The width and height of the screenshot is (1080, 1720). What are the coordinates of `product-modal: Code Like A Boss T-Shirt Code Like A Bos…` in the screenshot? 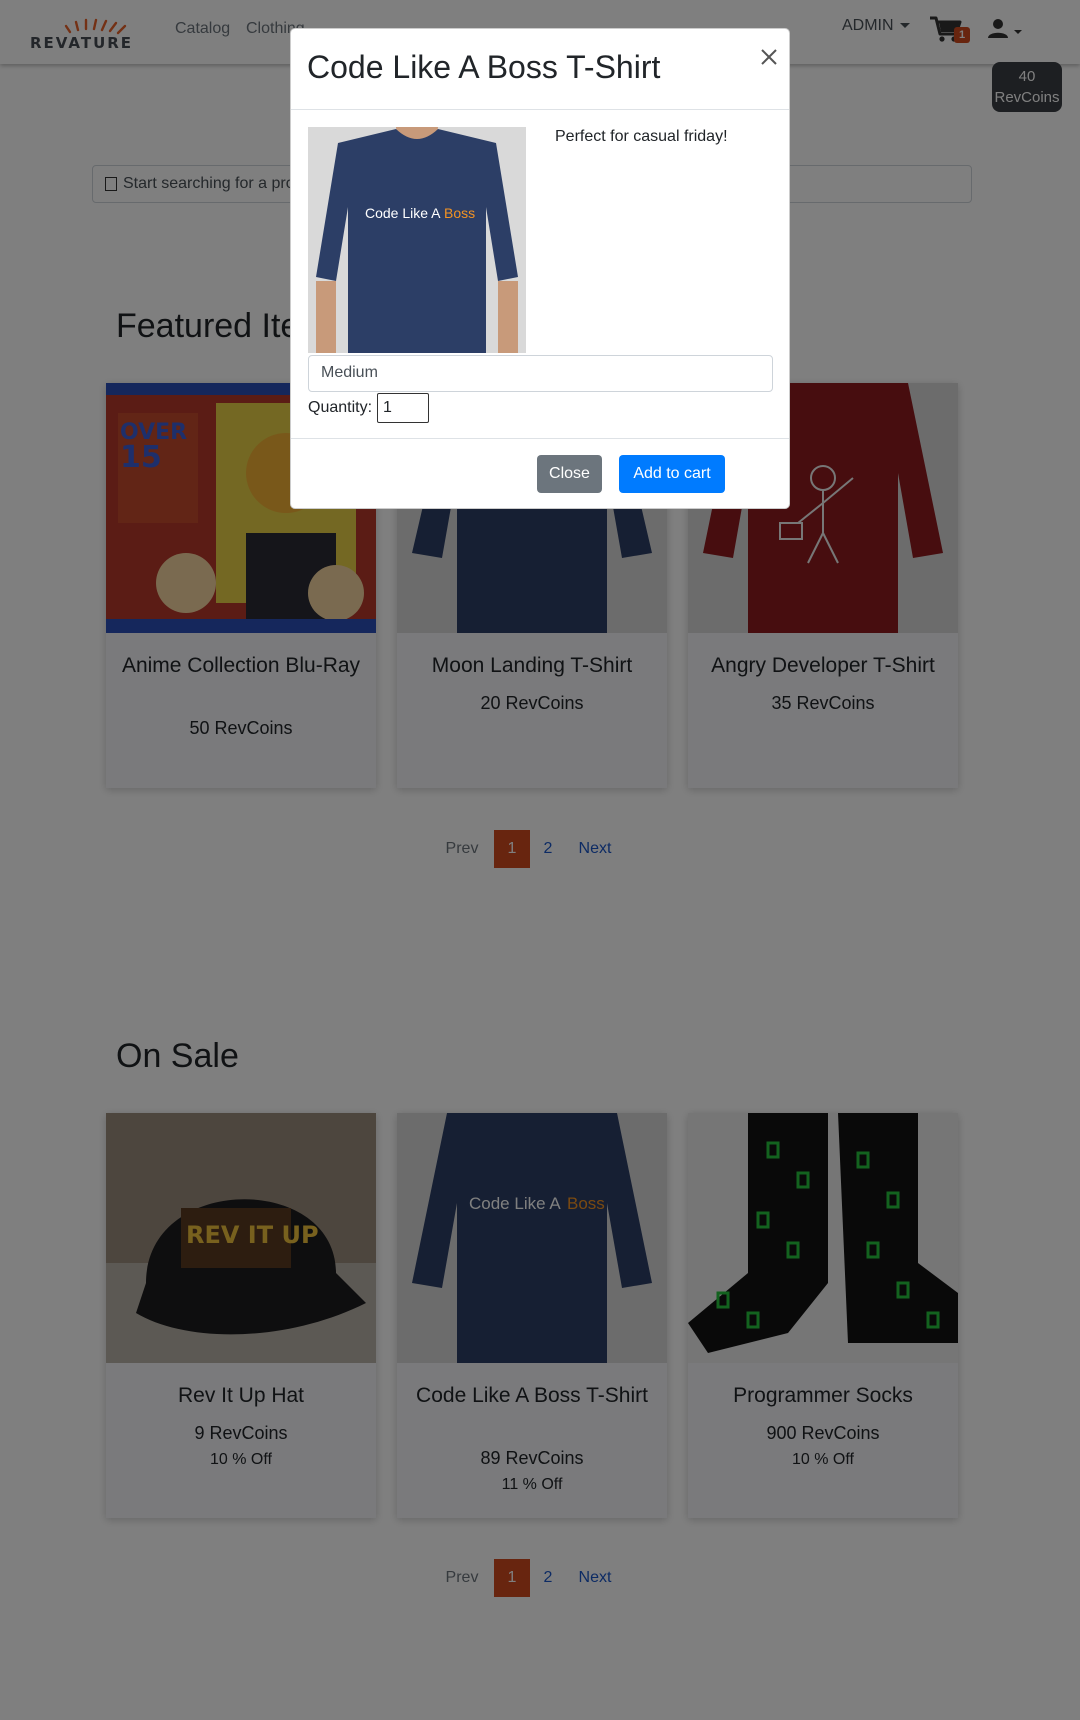 It's located at (540, 268).